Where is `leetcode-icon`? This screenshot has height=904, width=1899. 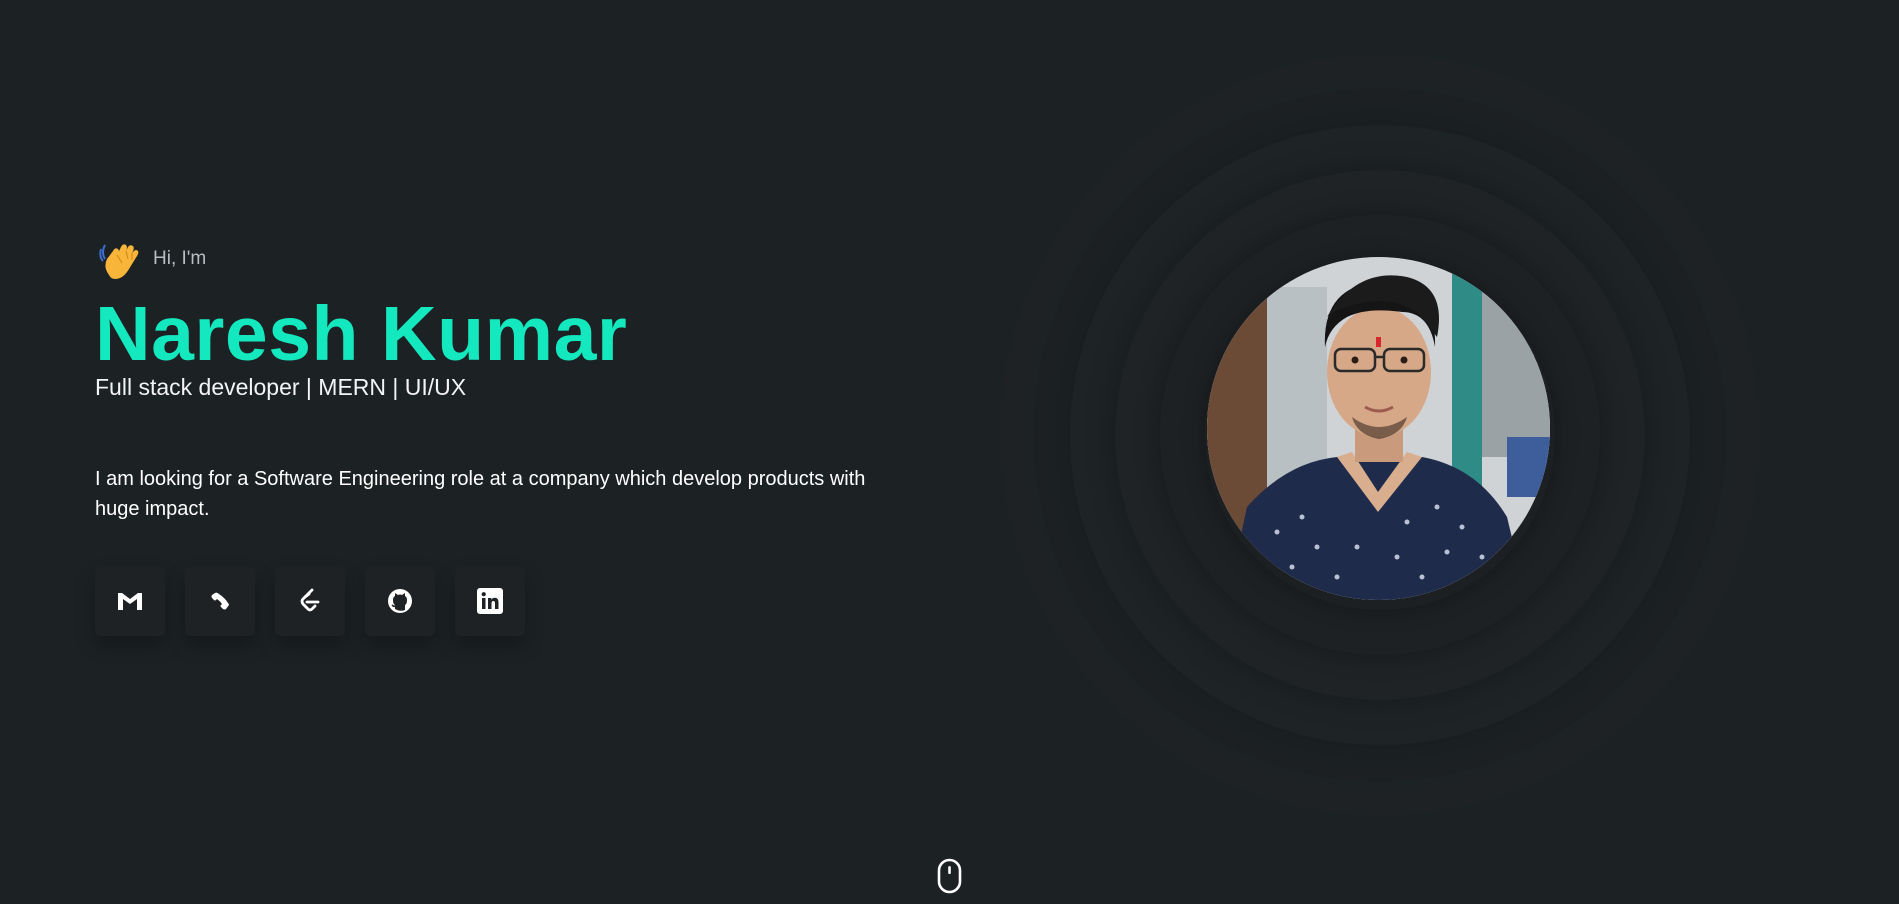
leetcode-icon is located at coordinates (310, 600).